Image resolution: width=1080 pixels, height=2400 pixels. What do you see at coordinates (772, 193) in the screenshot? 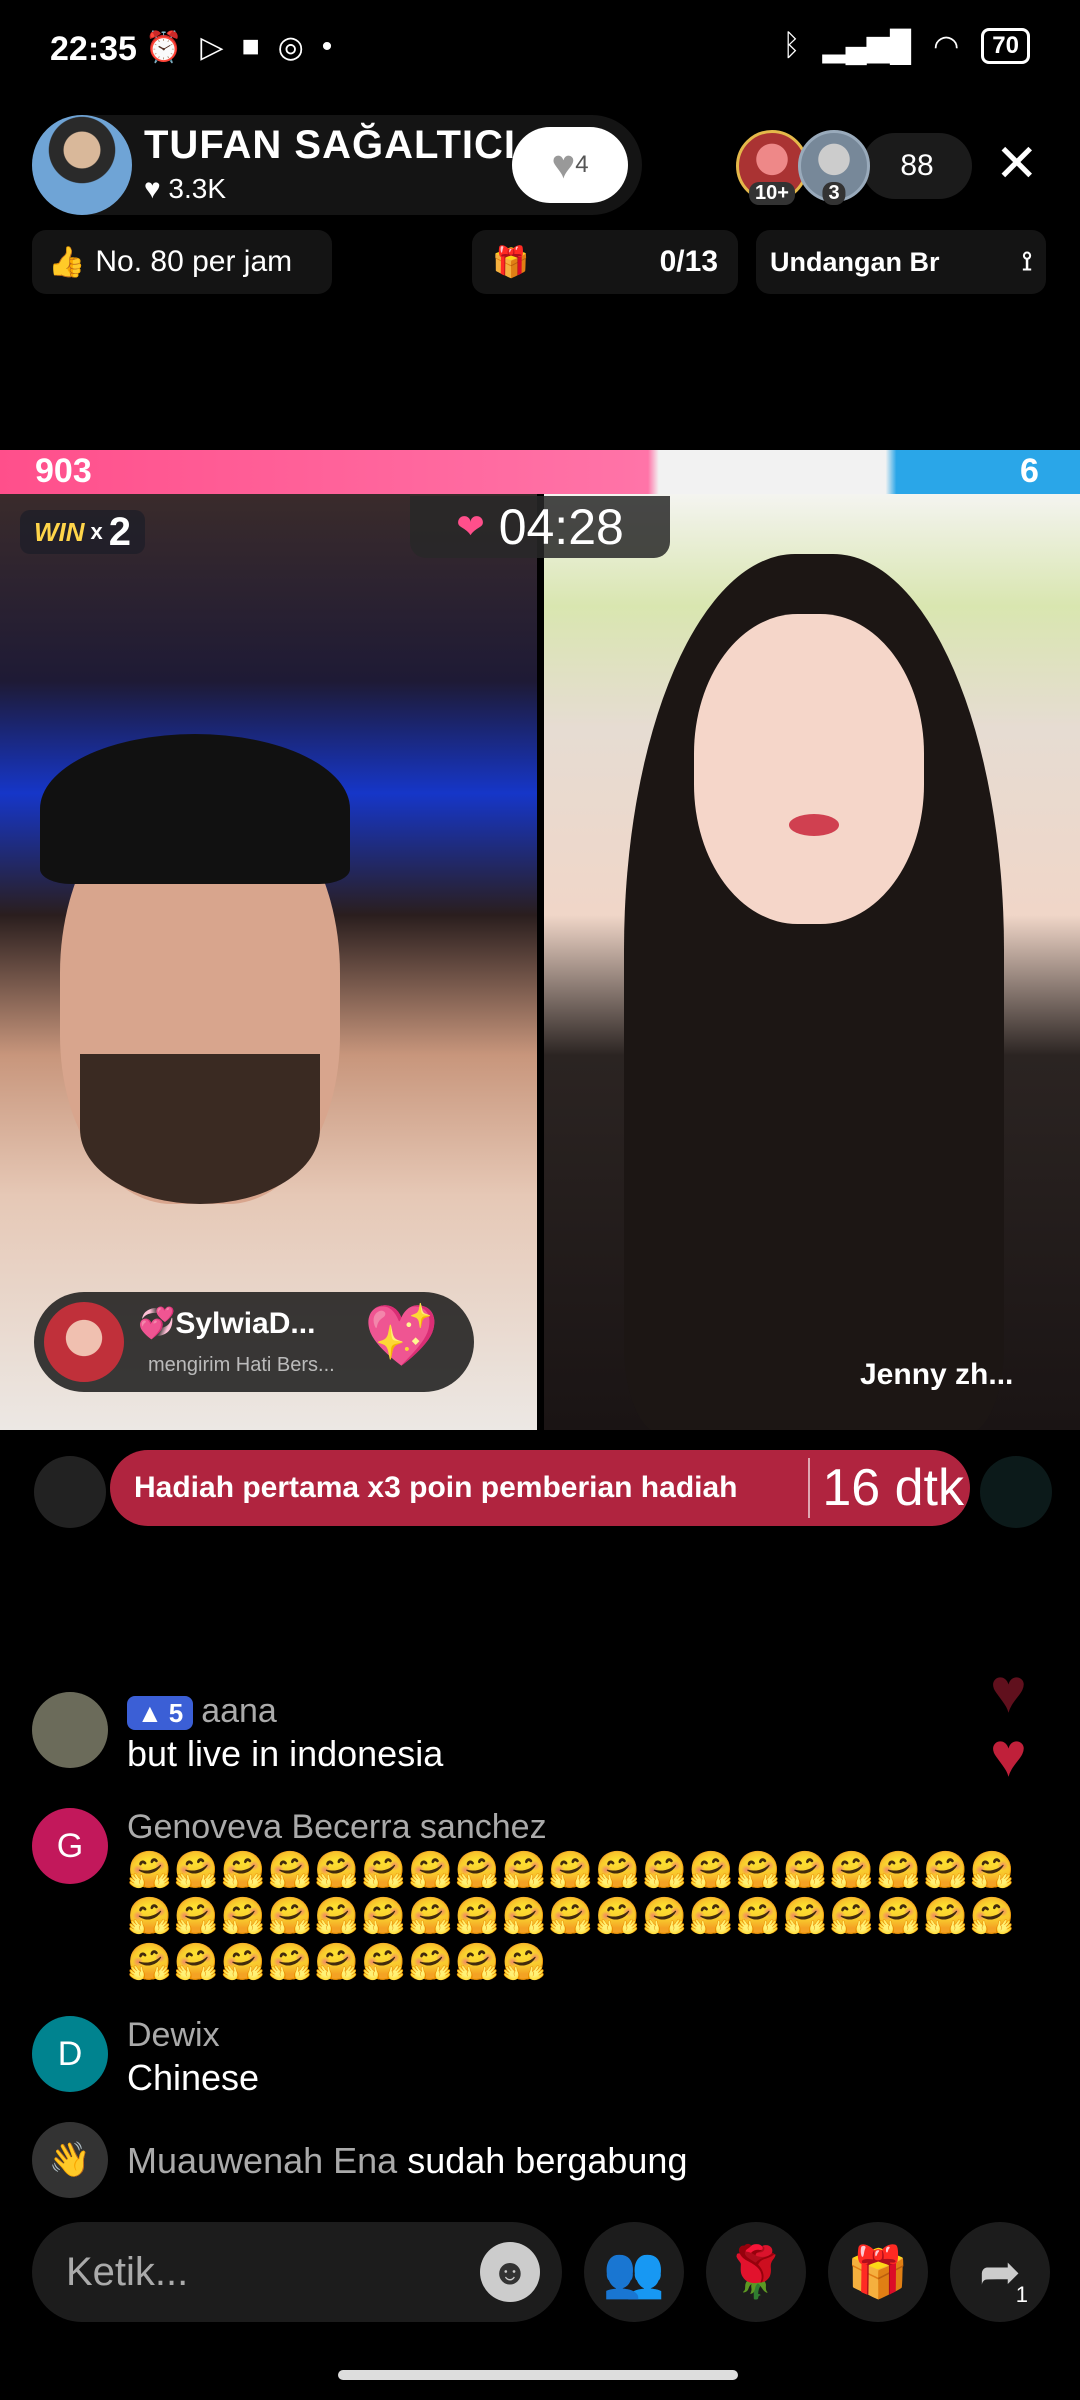
I see `viewer-badge: 10+` at bounding box center [772, 193].